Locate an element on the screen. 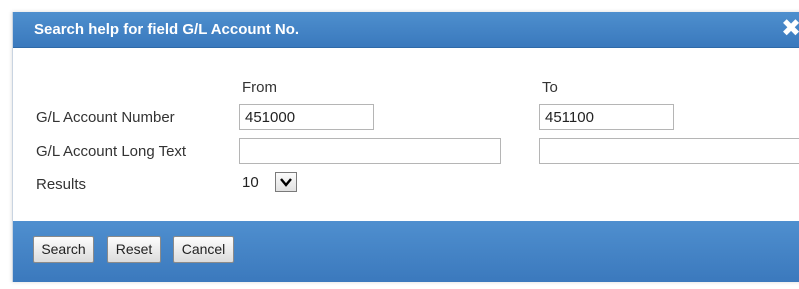 This screenshot has height=289, width=799. gl-account-number-to-input is located at coordinates (606, 117).